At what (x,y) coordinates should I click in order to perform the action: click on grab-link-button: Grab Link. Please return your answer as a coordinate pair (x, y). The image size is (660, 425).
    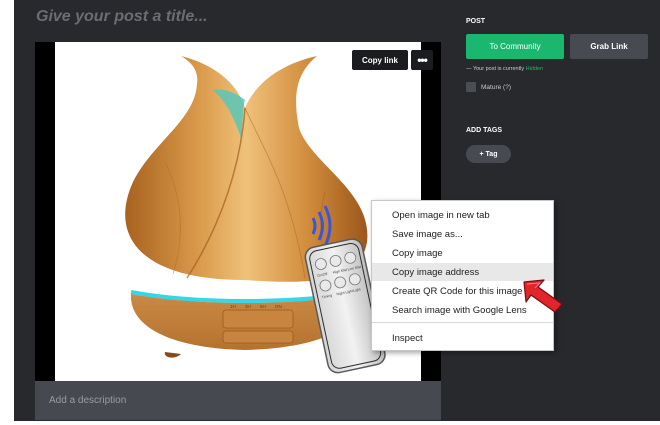
    Looking at the image, I should click on (609, 46).